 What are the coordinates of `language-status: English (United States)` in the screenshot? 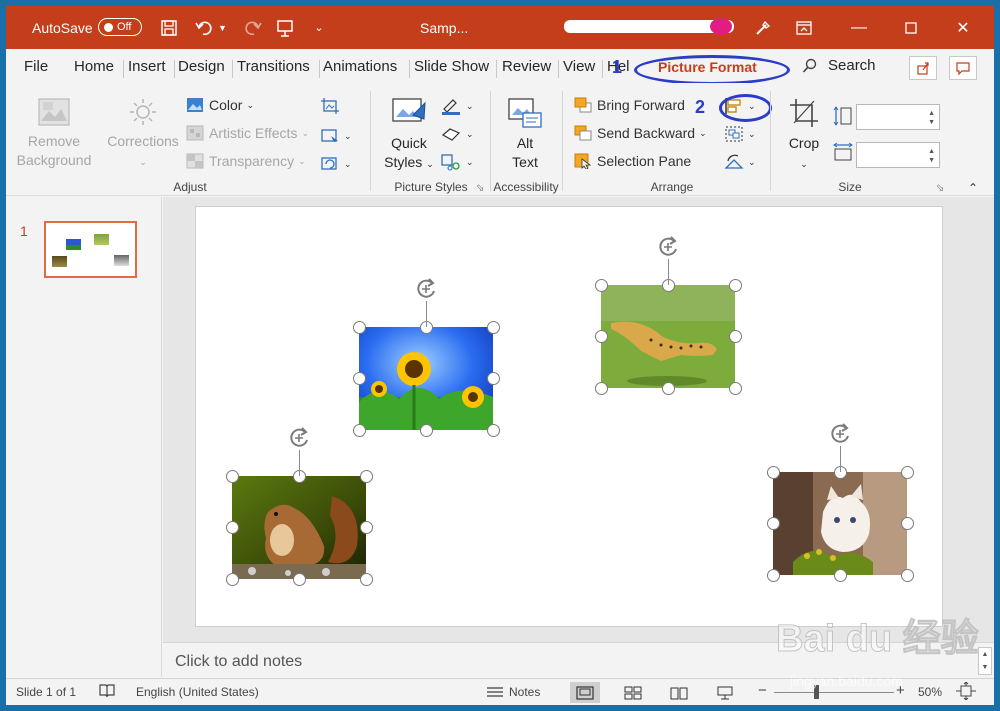 It's located at (197, 692).